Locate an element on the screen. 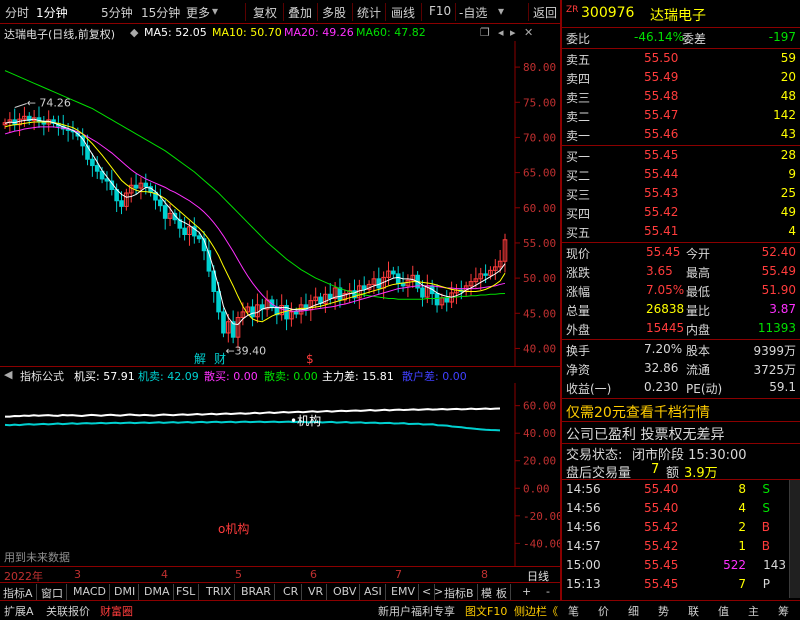 The image size is (800, 620). window-restore-icon: ❐ is located at coordinates (485, 32).